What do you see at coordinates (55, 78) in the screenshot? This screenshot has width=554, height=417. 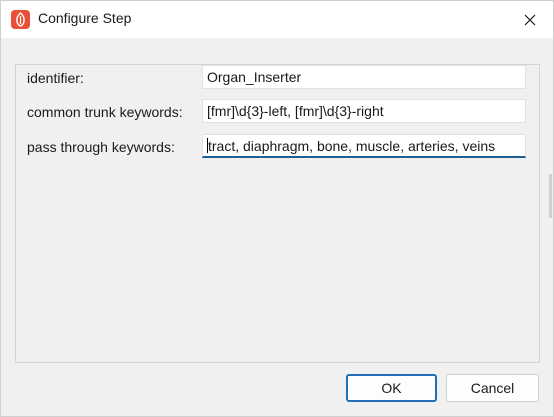 I see `identifier-label: identifier:` at bounding box center [55, 78].